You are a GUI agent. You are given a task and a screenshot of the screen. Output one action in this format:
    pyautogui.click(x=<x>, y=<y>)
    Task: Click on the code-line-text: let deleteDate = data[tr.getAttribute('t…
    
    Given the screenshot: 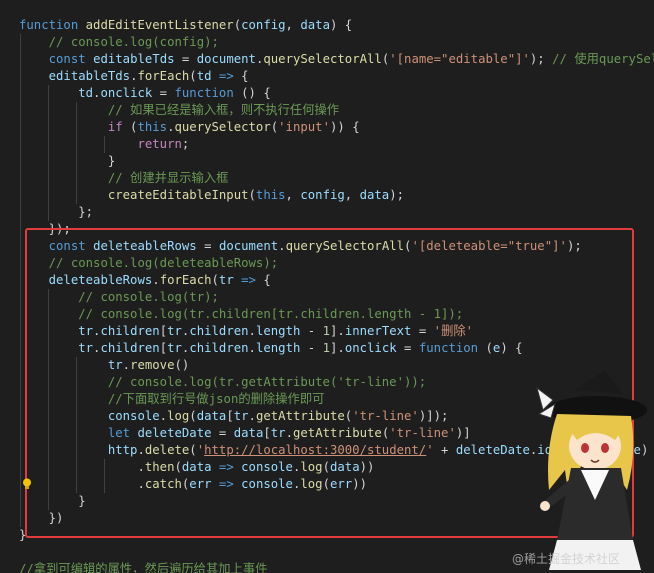 What is the action you would take?
    pyautogui.click(x=289, y=433)
    